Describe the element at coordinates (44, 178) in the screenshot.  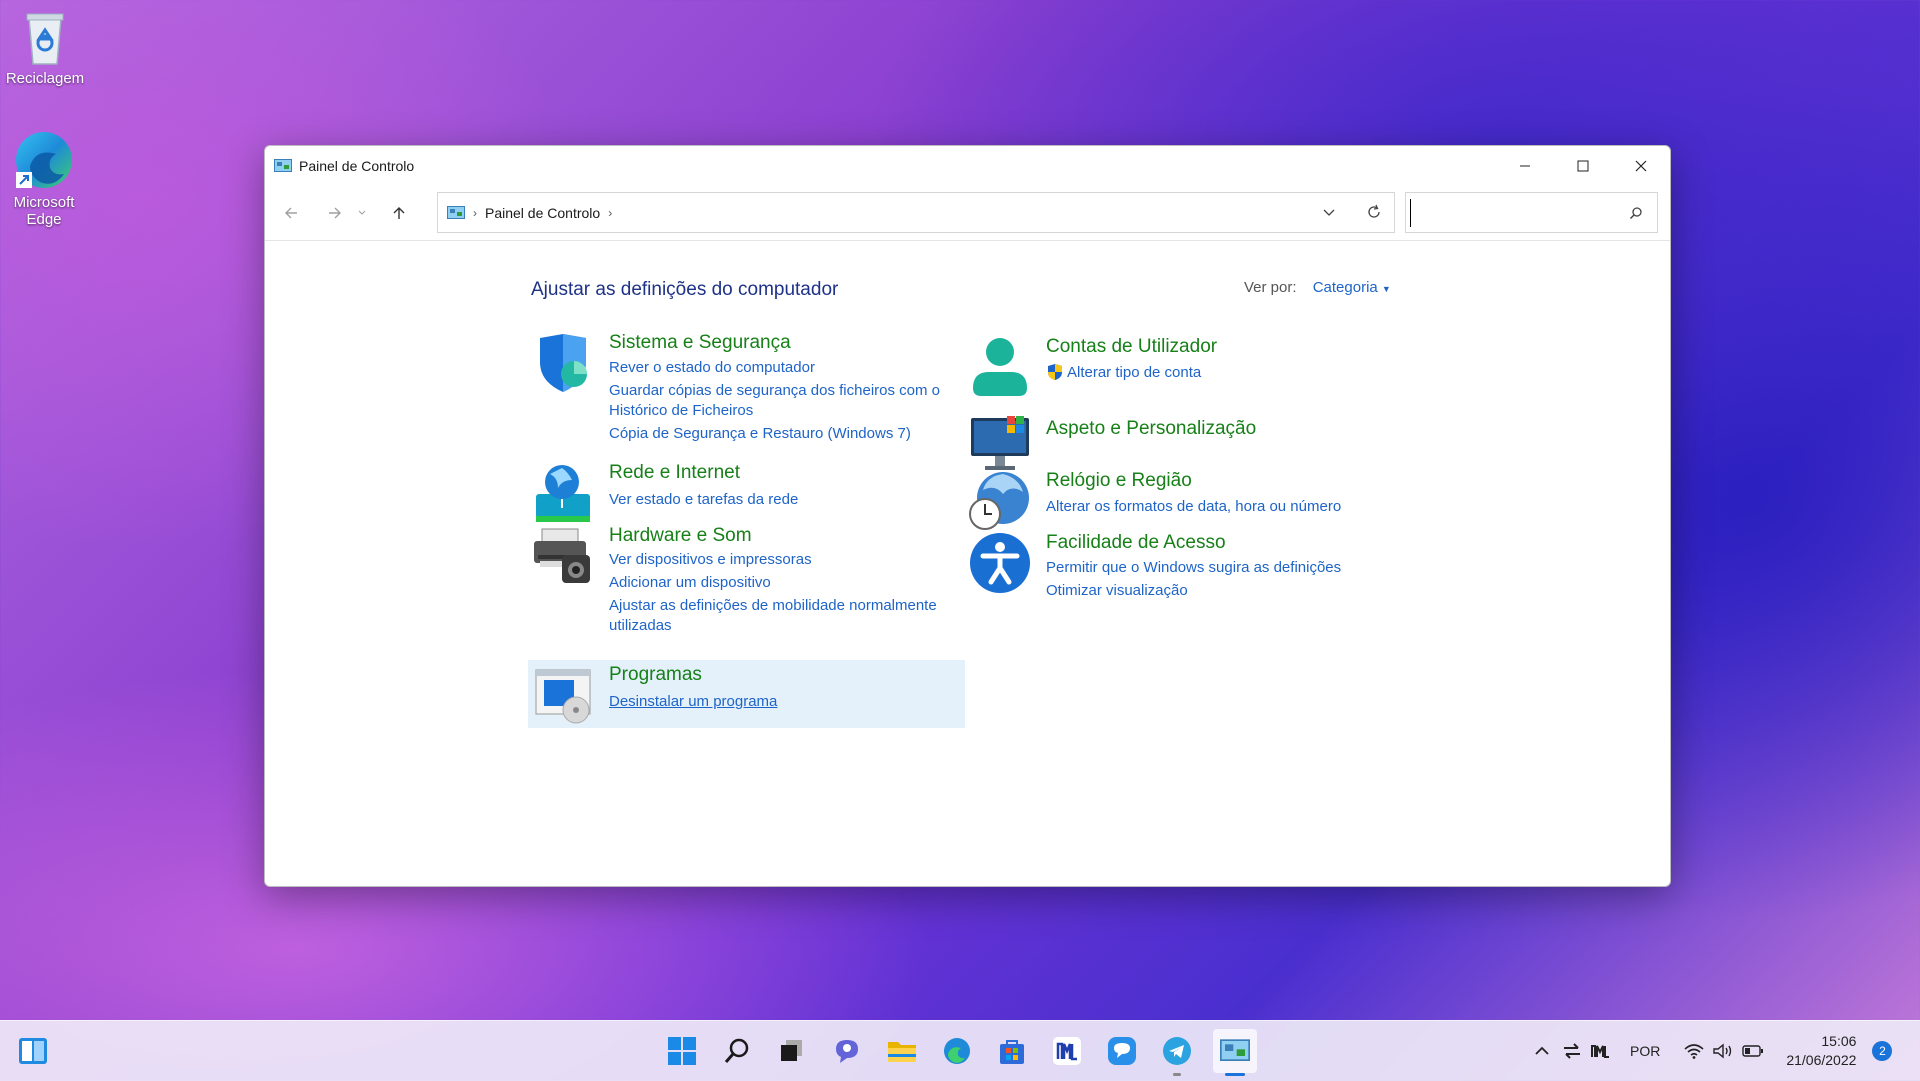
I see `desktop-icon-edge: Microsoft Edge` at that location.